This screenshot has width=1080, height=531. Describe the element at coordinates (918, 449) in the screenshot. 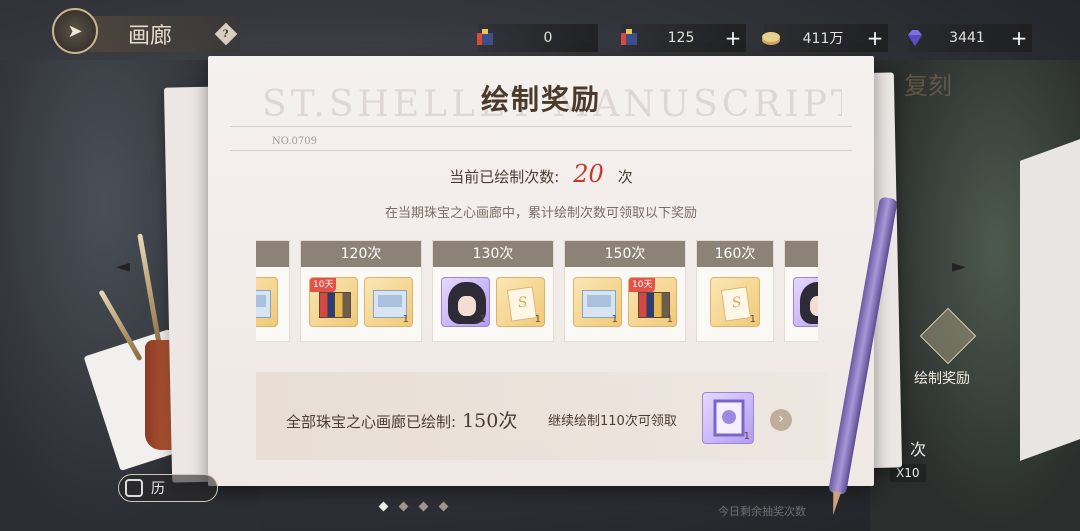

I see `draw-times-glyph: 次` at that location.